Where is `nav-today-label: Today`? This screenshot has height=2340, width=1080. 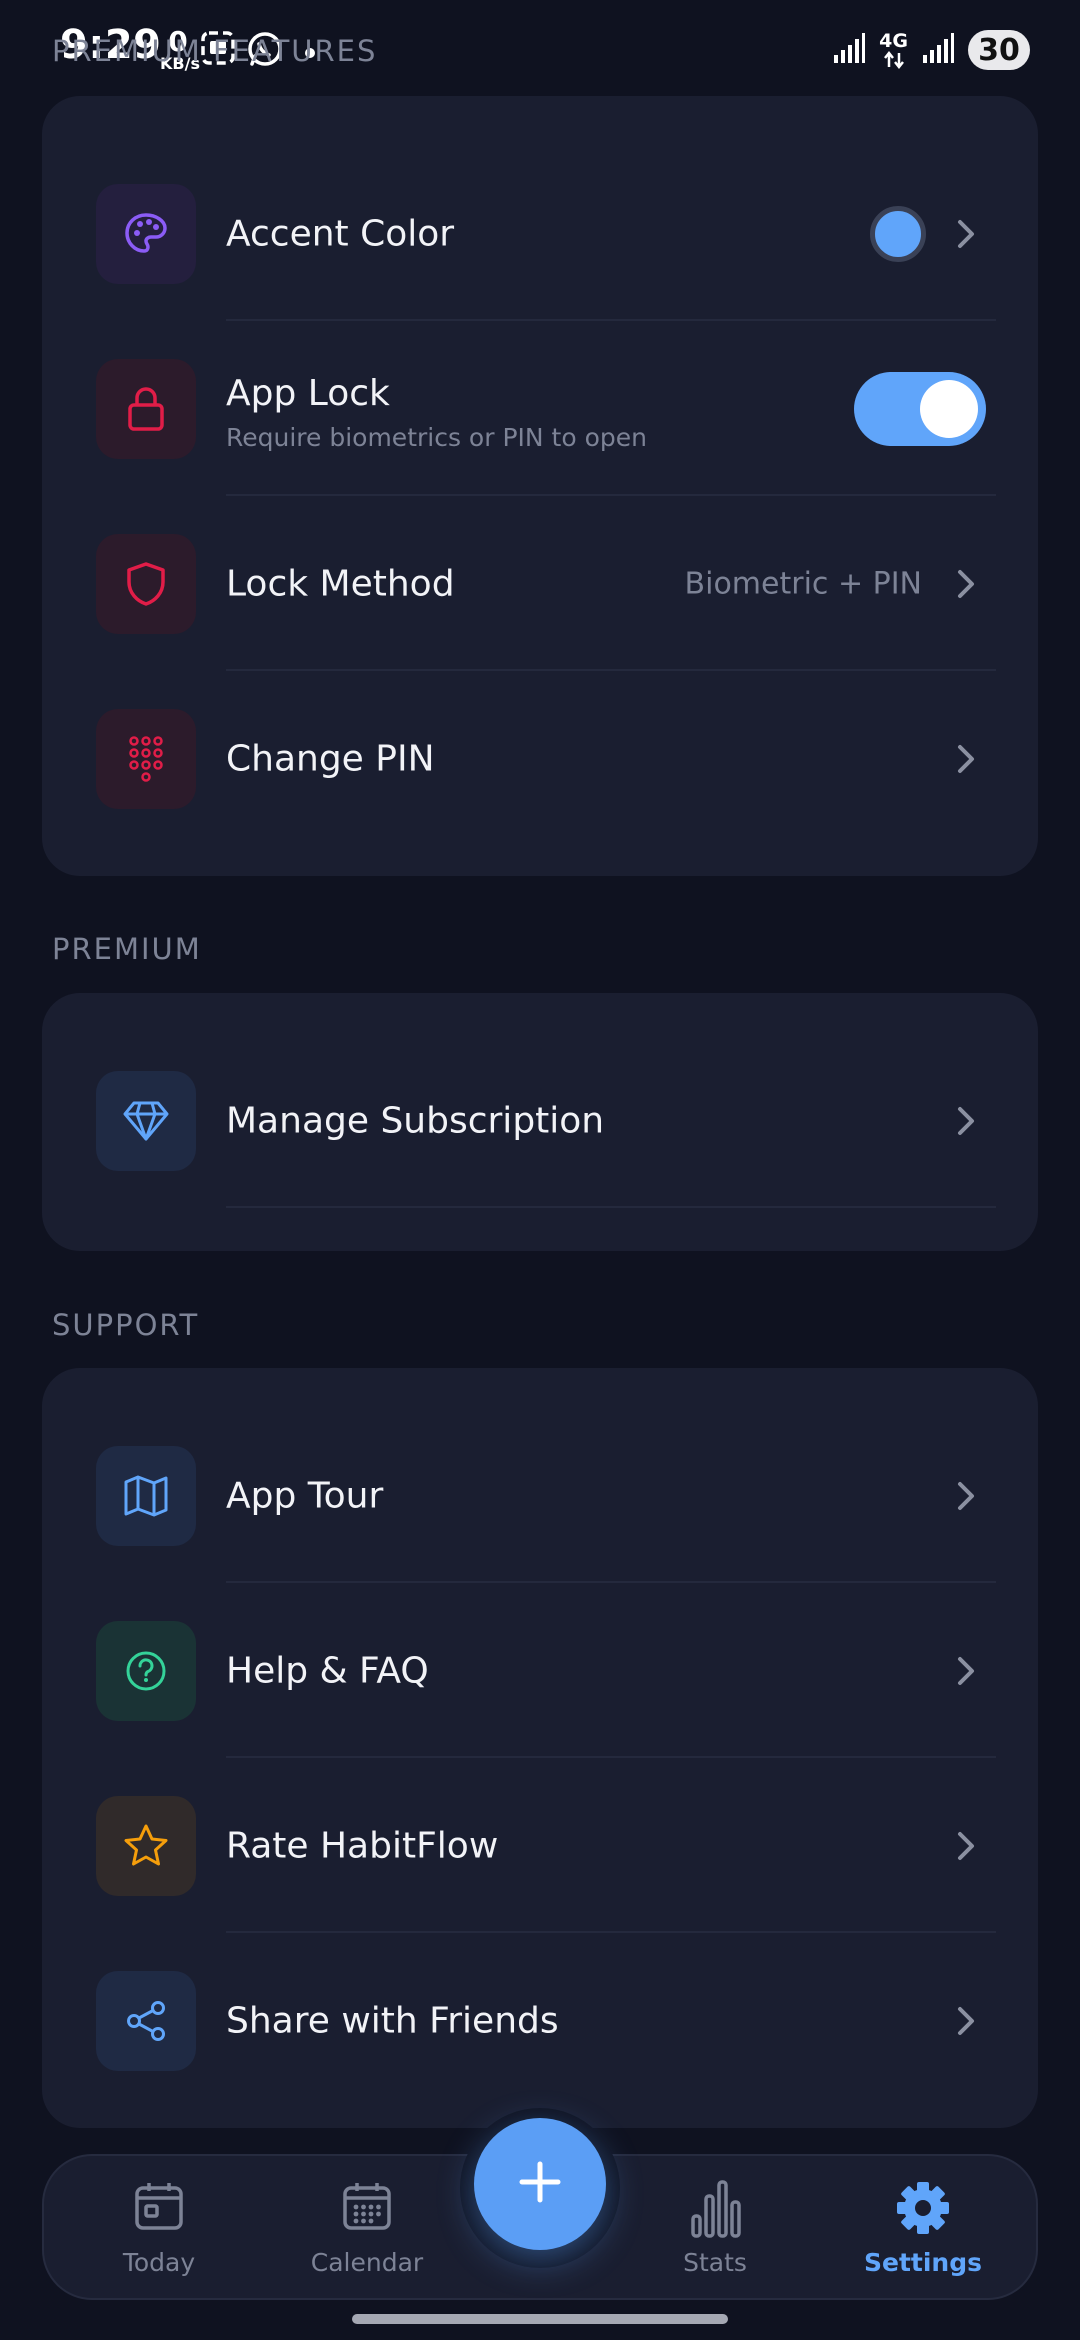
nav-today-label: Today is located at coordinates (159, 2262).